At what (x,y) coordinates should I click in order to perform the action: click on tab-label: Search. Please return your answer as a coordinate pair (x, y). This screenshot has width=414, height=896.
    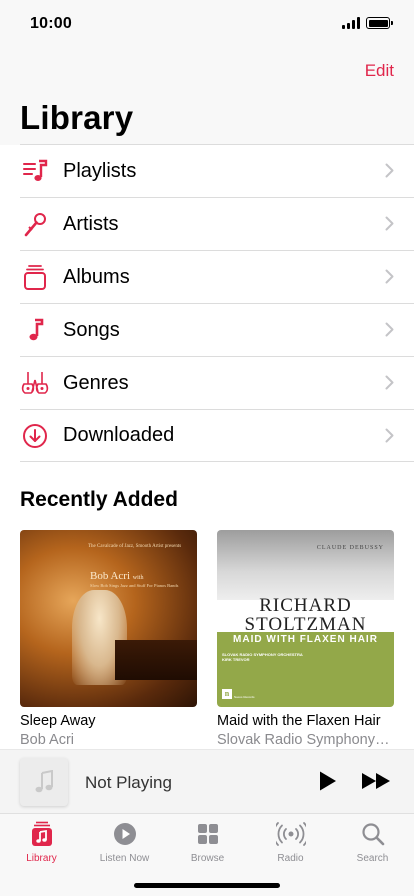
    Looking at the image, I should click on (372, 858).